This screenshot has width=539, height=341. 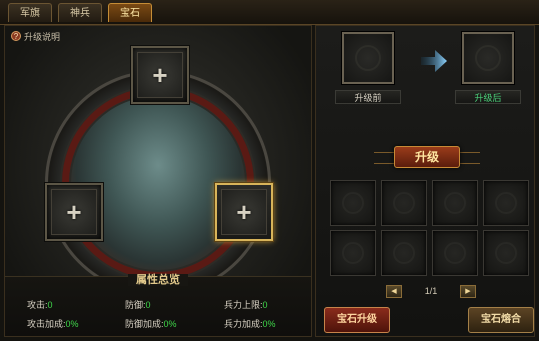 I want to click on stat-troop-cap-value: 0, so click(x=265, y=305).